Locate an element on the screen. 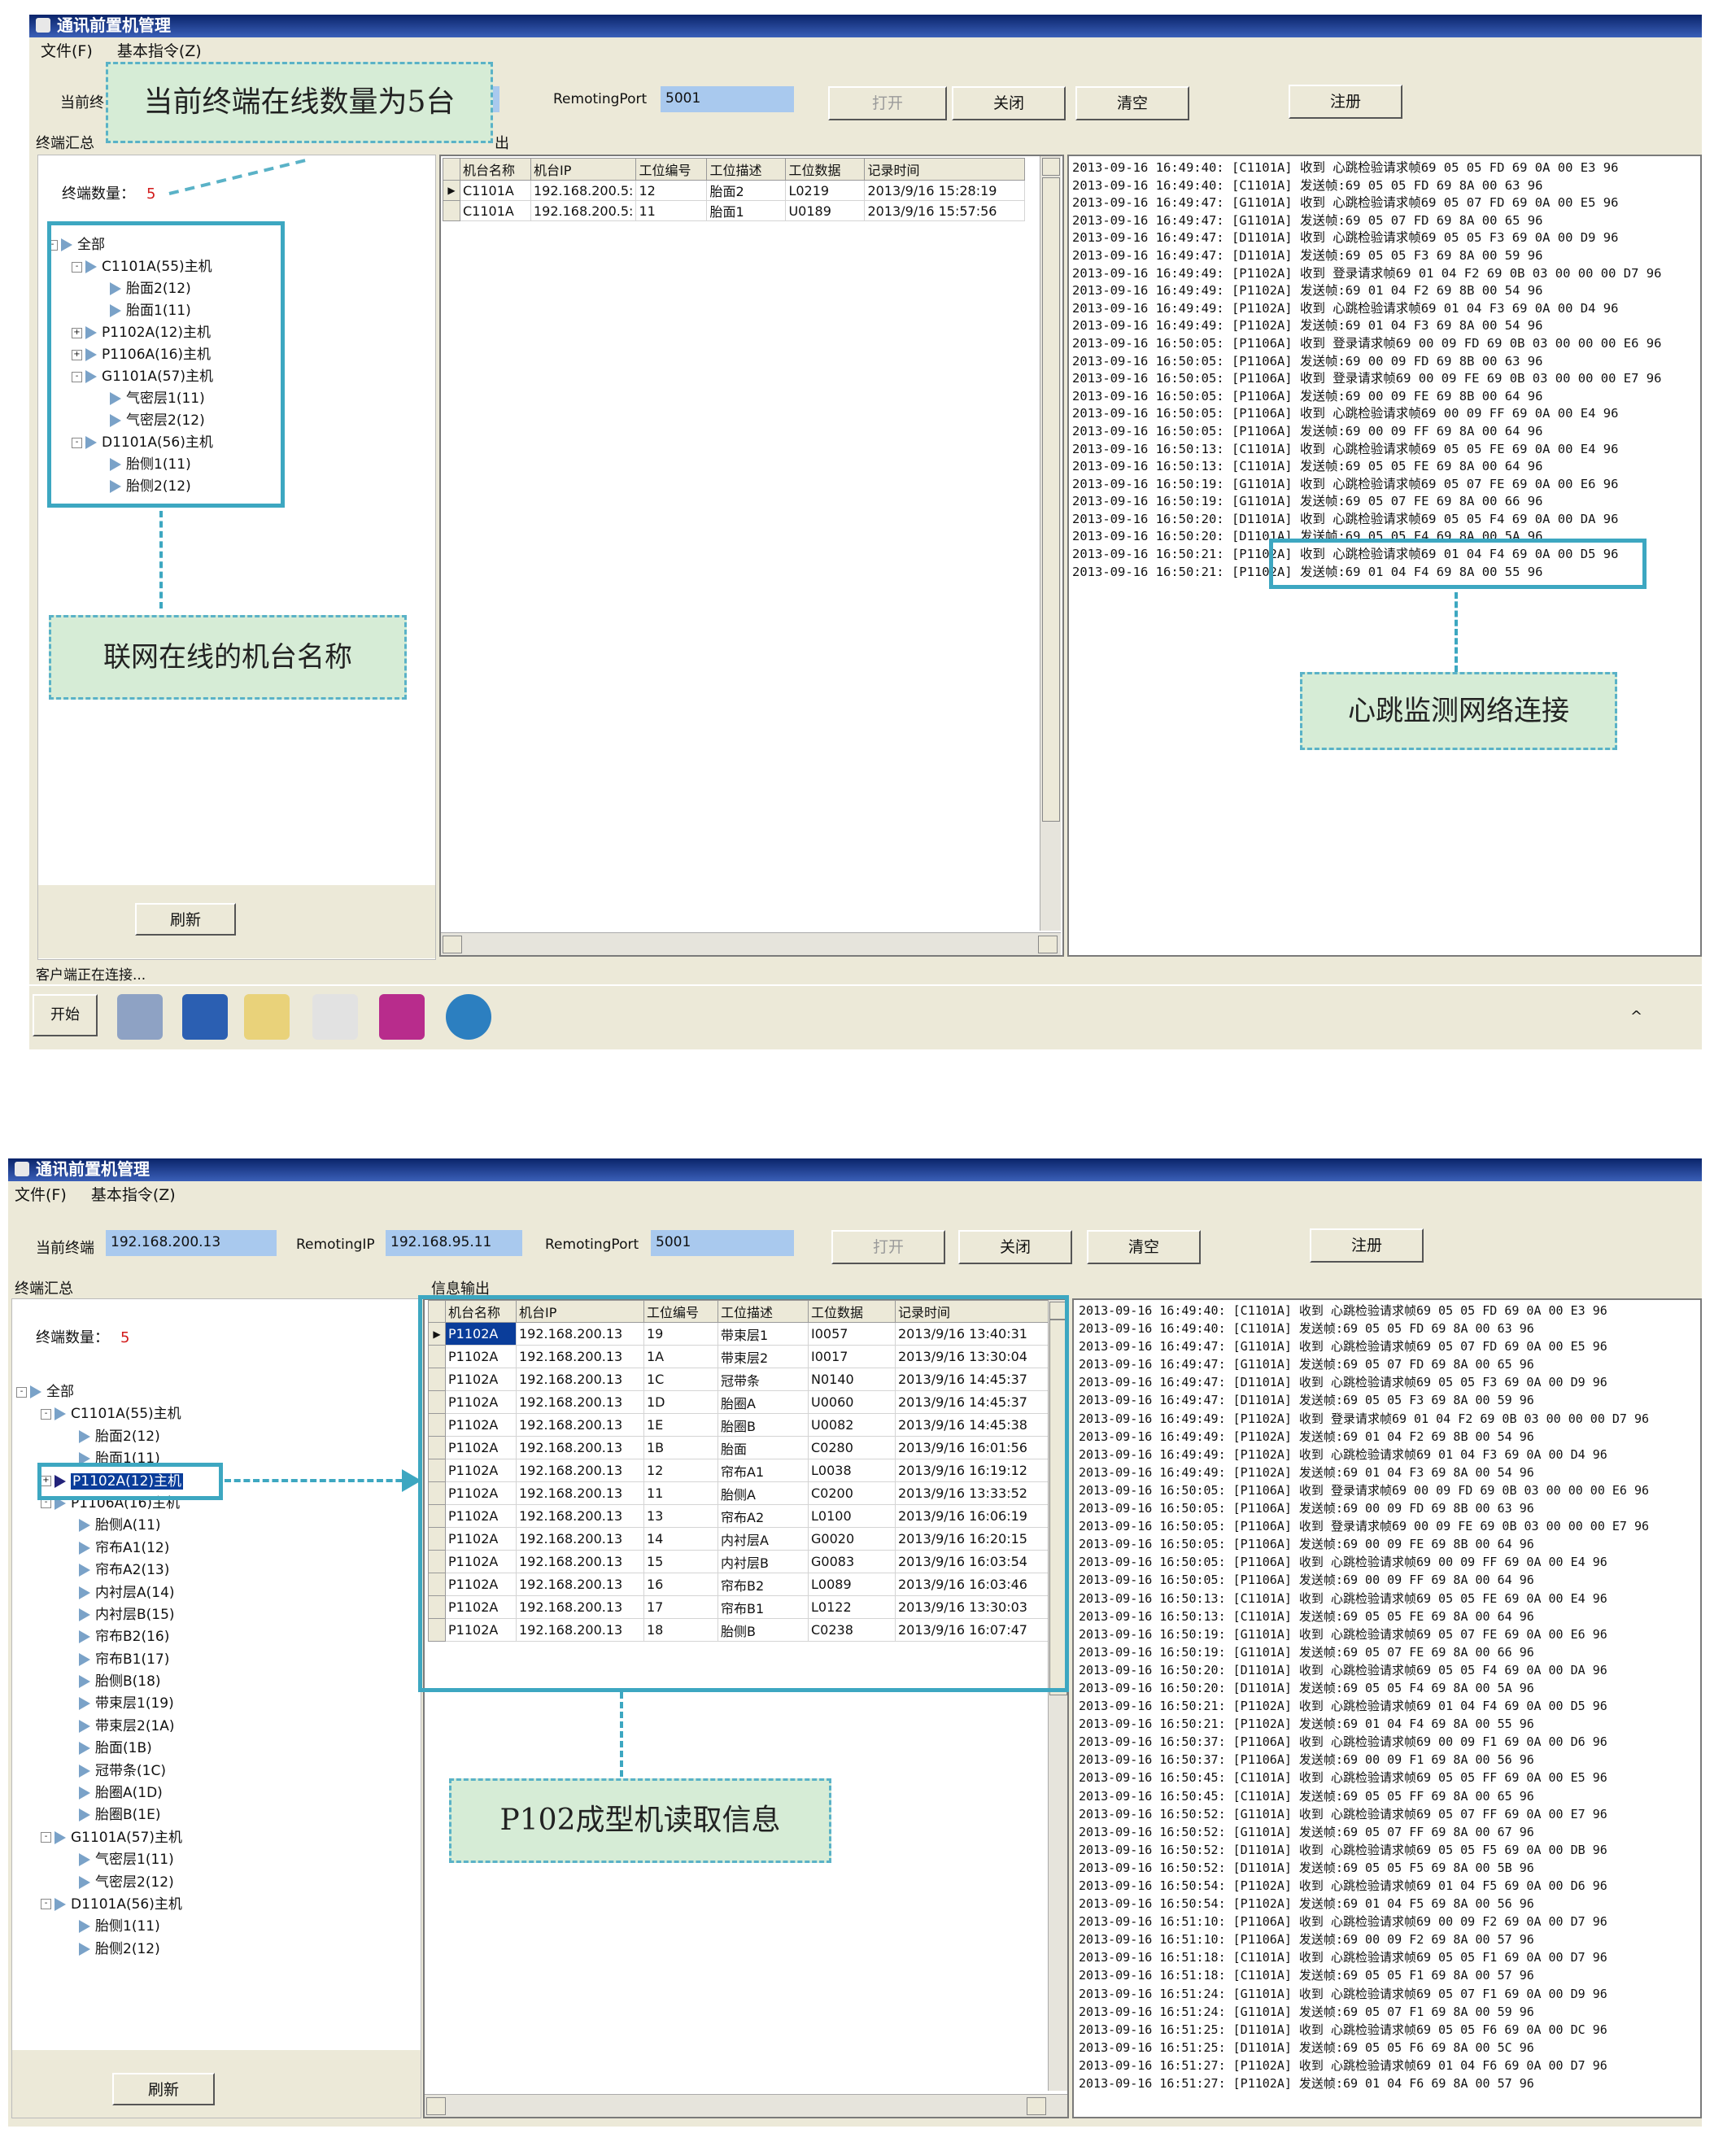 The width and height of the screenshot is (1736, 2142). table-cell: 2013/9/16 15:28:19 is located at coordinates (945, 190).